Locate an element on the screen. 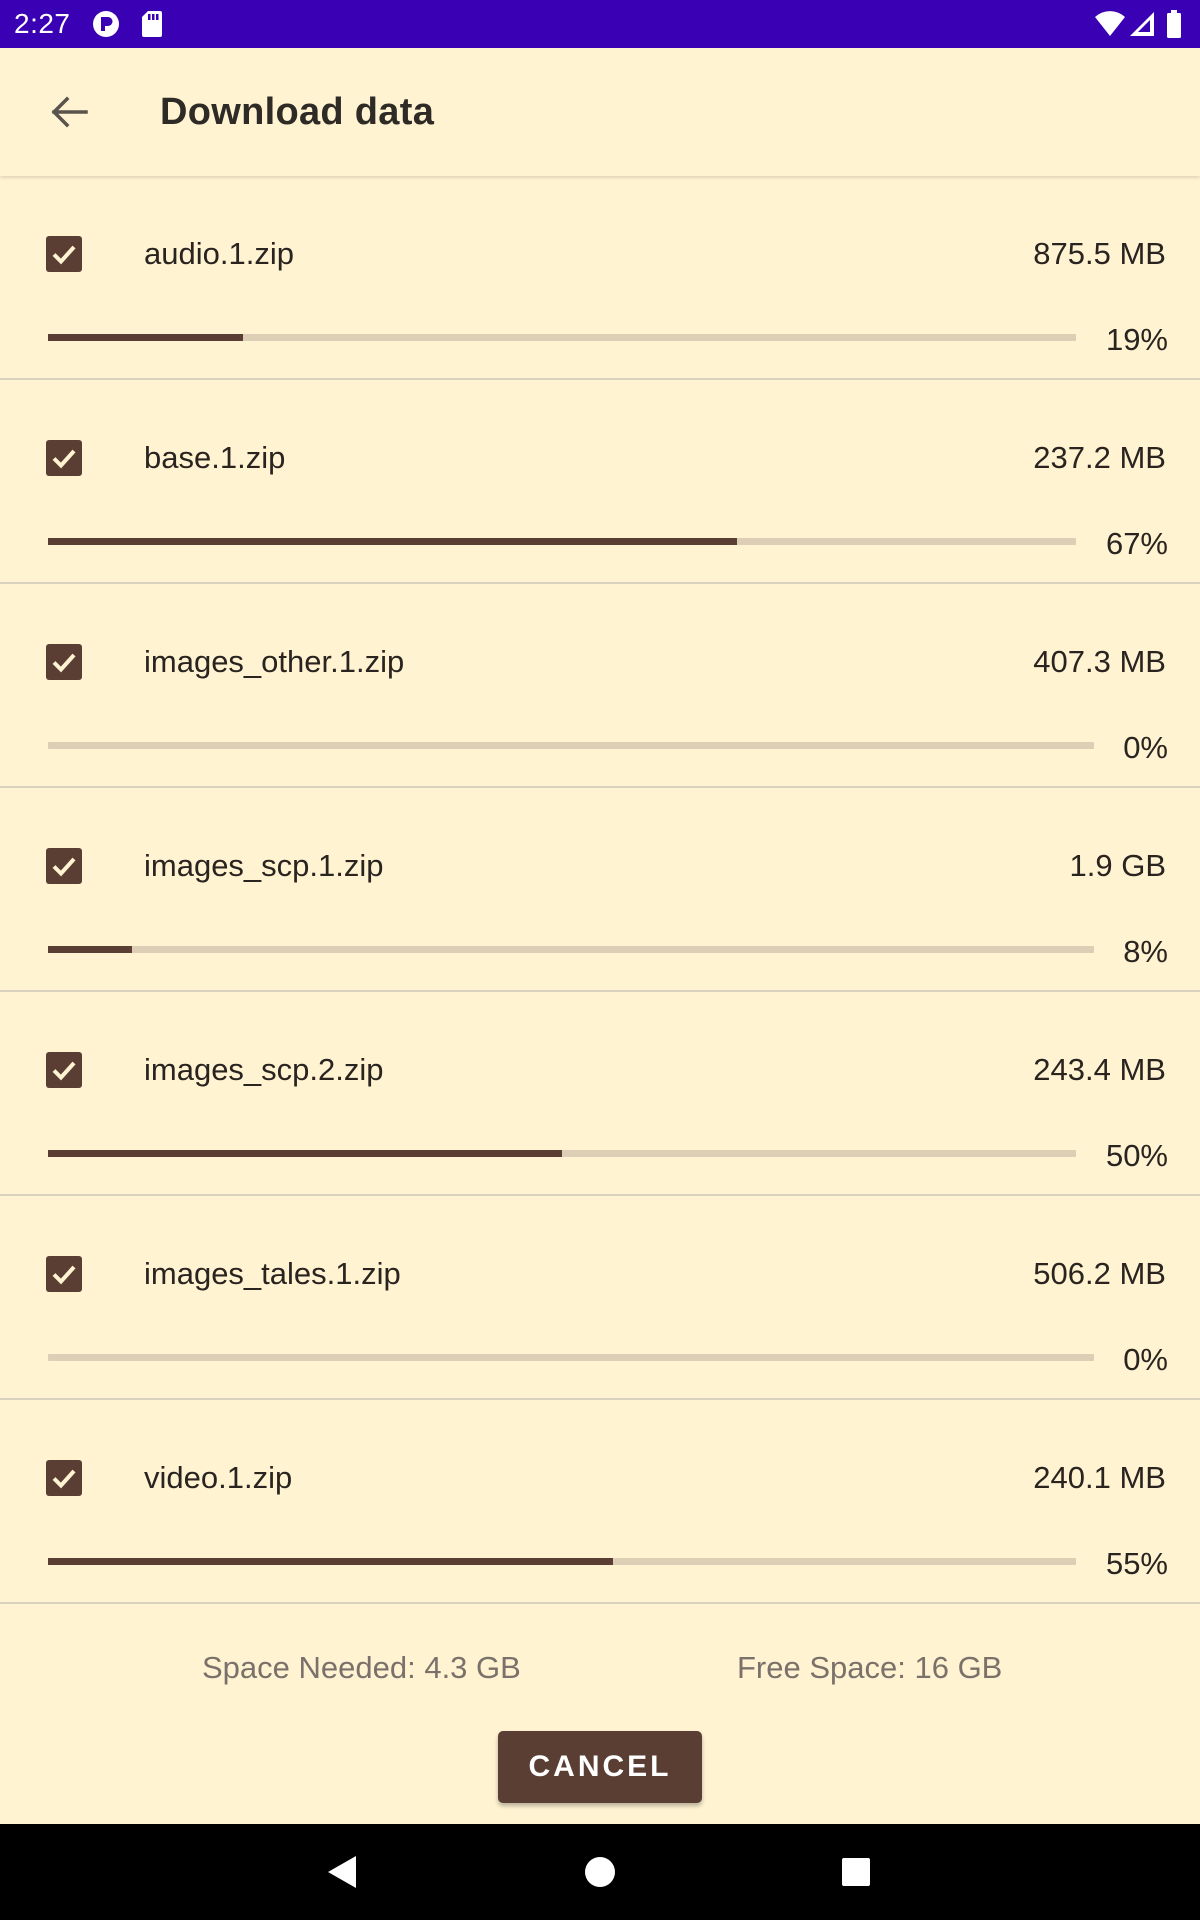  file-row: base.1.zip 237.2 MB 67% is located at coordinates (600, 482).